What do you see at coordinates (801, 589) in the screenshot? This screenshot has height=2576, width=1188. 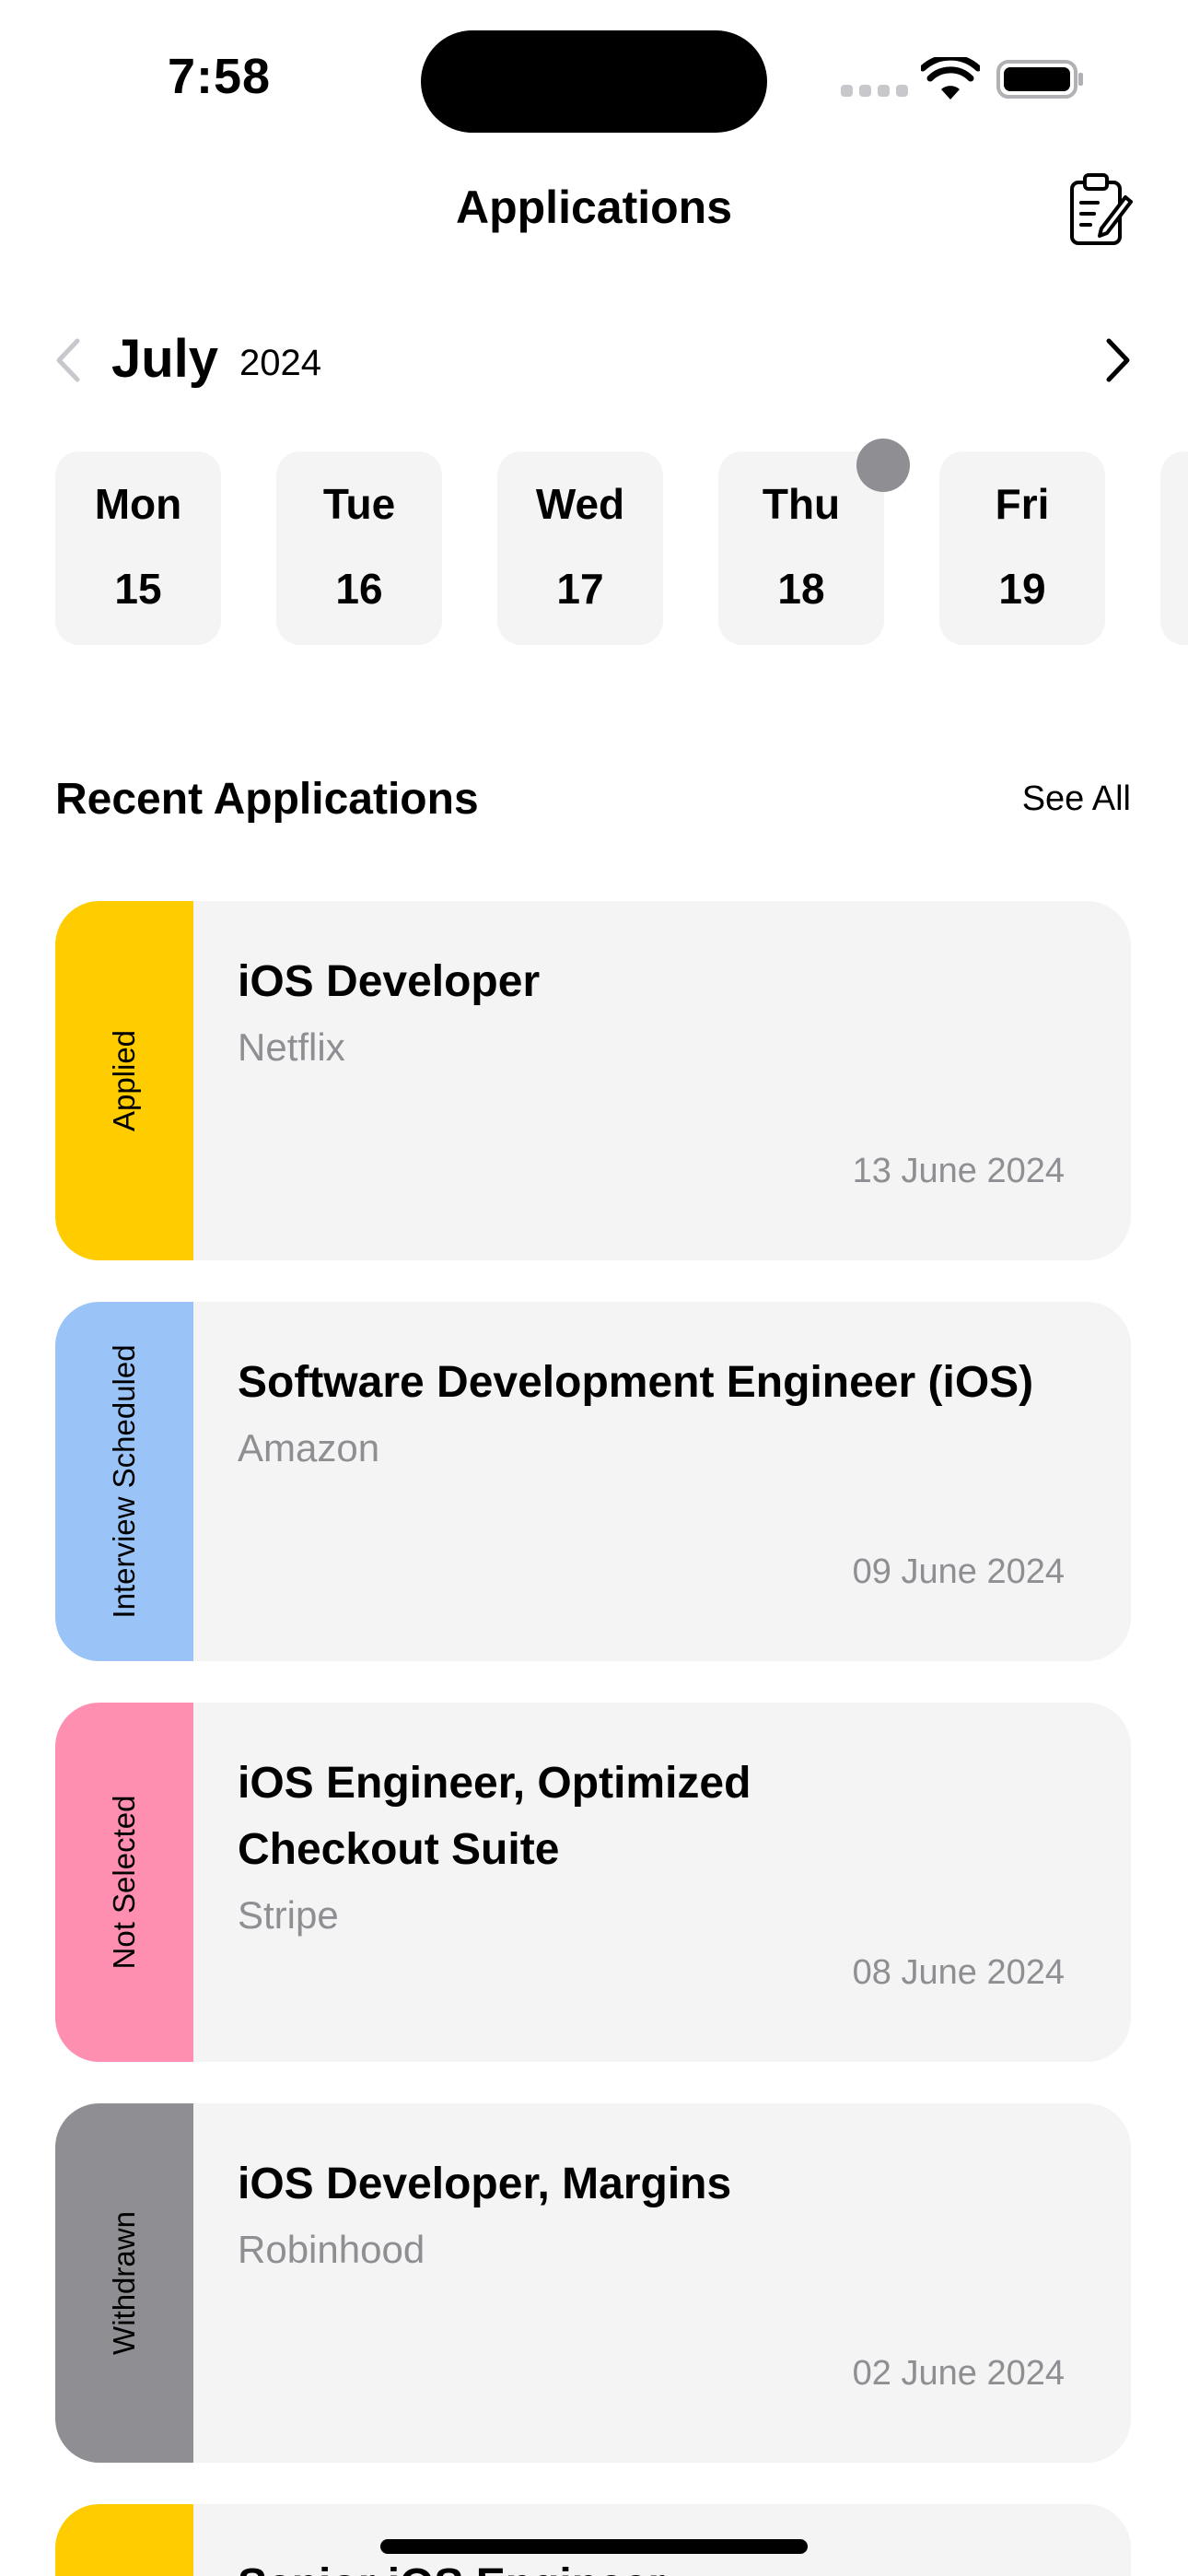 I see `day-number: 18` at bounding box center [801, 589].